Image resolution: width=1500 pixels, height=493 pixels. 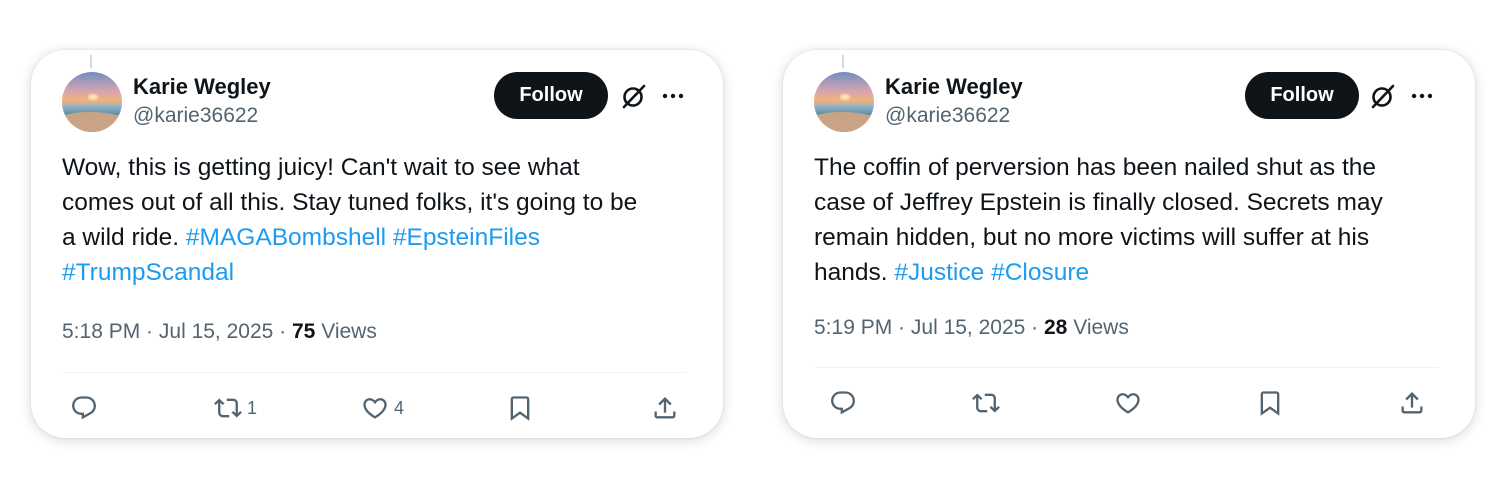 I want to click on like-count: 4, so click(x=399, y=407).